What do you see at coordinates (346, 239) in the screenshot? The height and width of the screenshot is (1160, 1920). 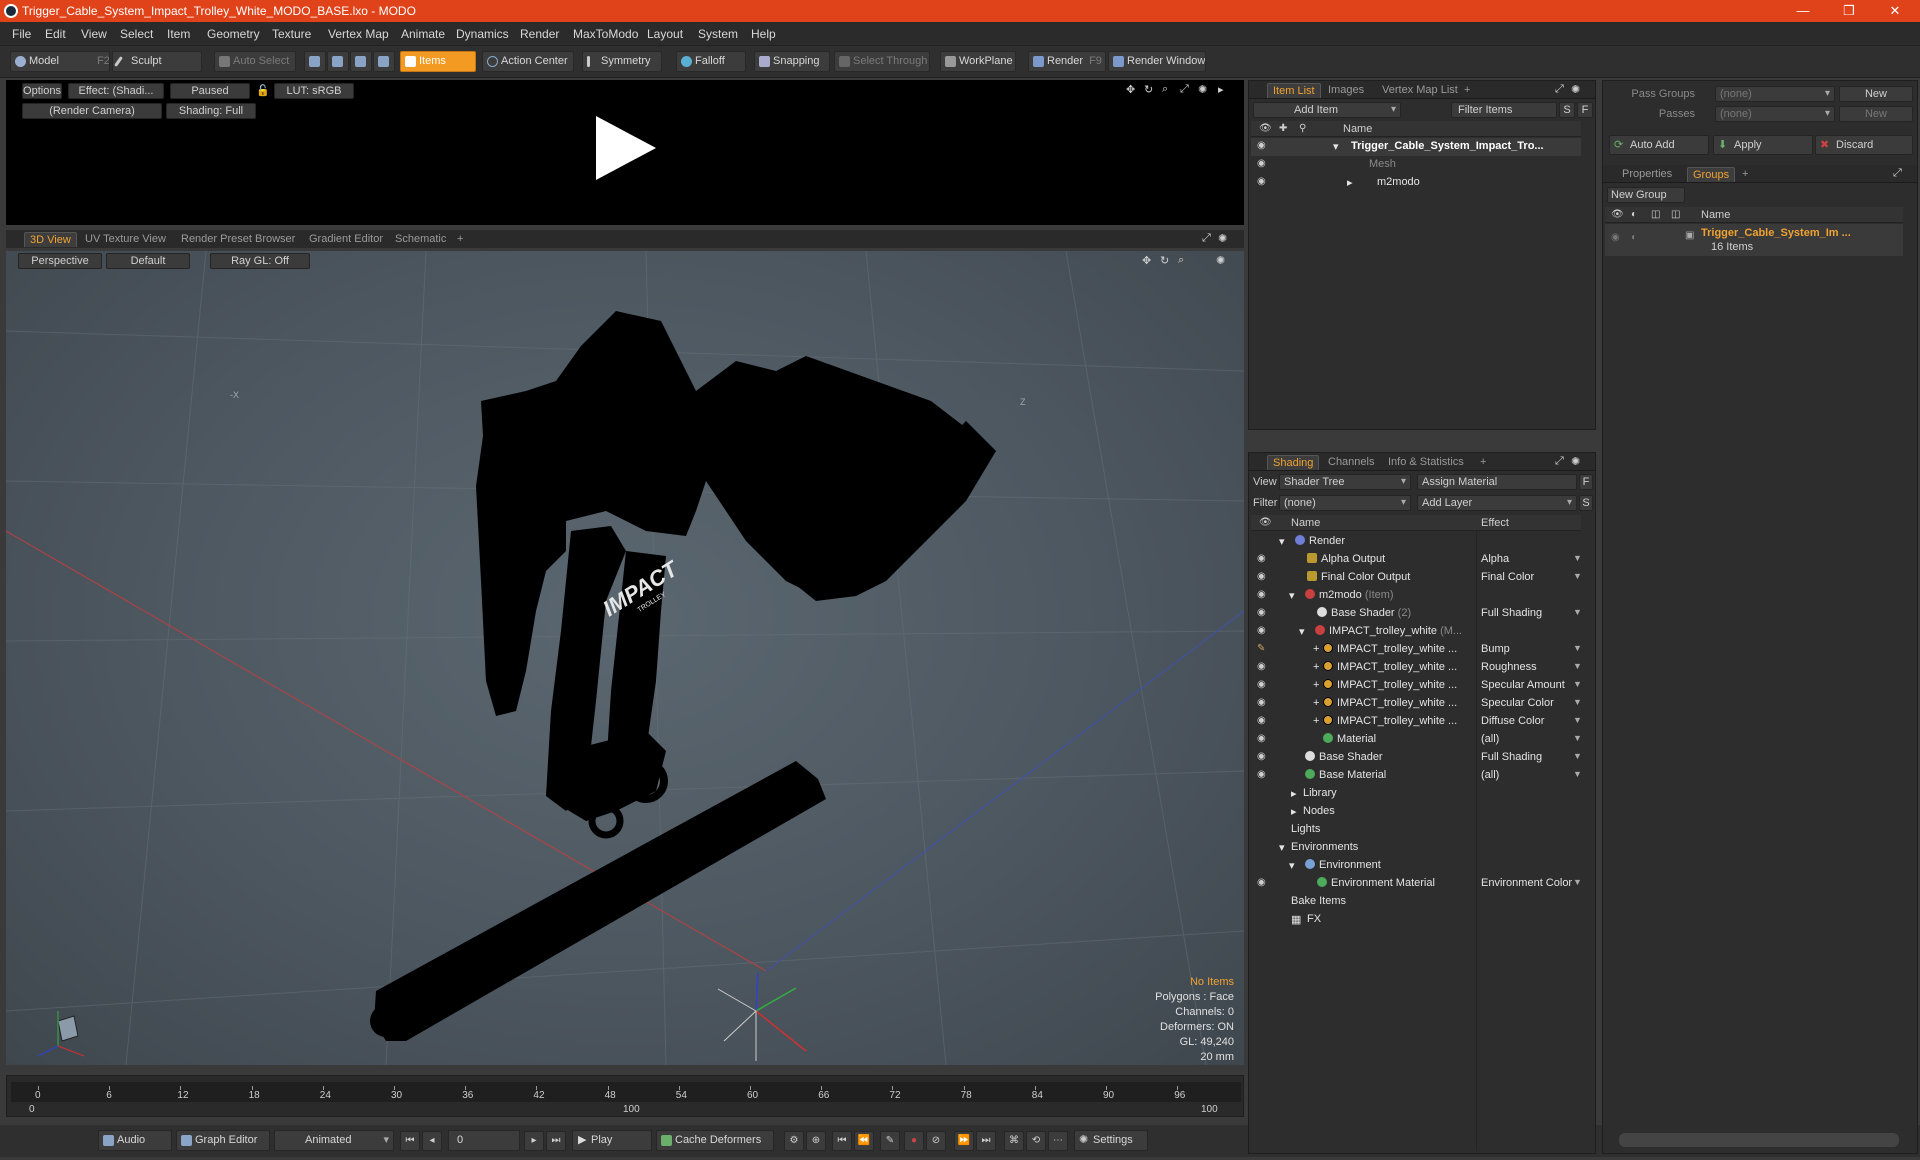 I see `tab-gradient-editor: Gradient Editor` at bounding box center [346, 239].